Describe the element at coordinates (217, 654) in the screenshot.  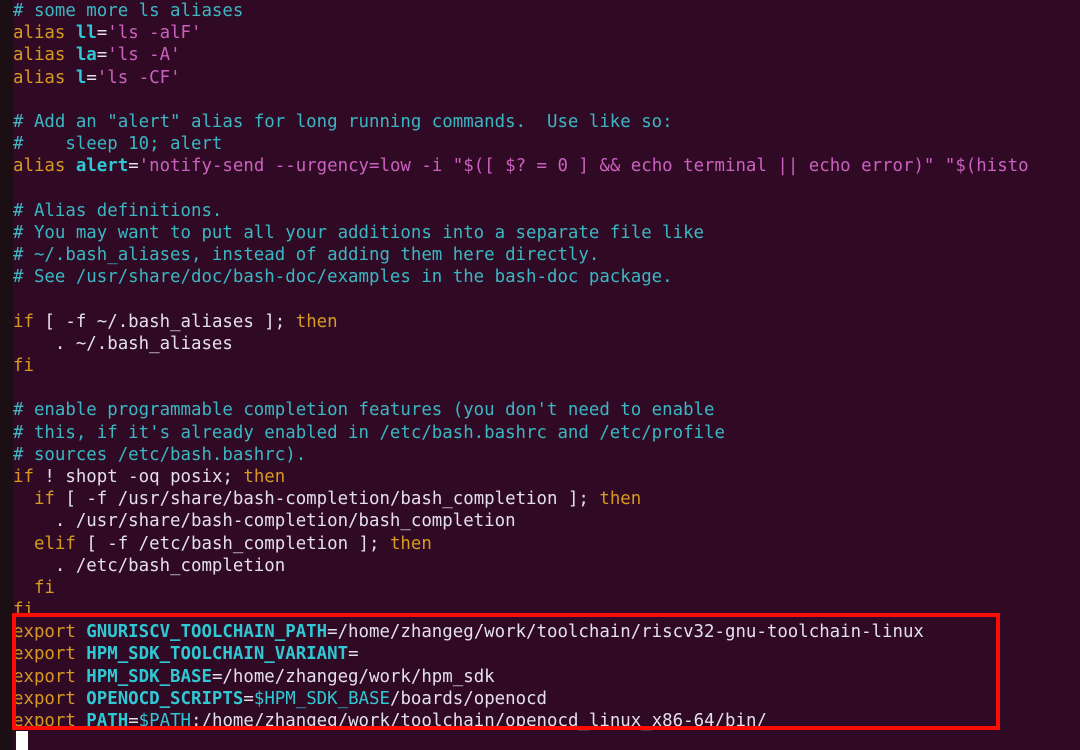
I see `code-token-var: HPM_SDK_TOOLCHAIN_VARIANT` at that location.